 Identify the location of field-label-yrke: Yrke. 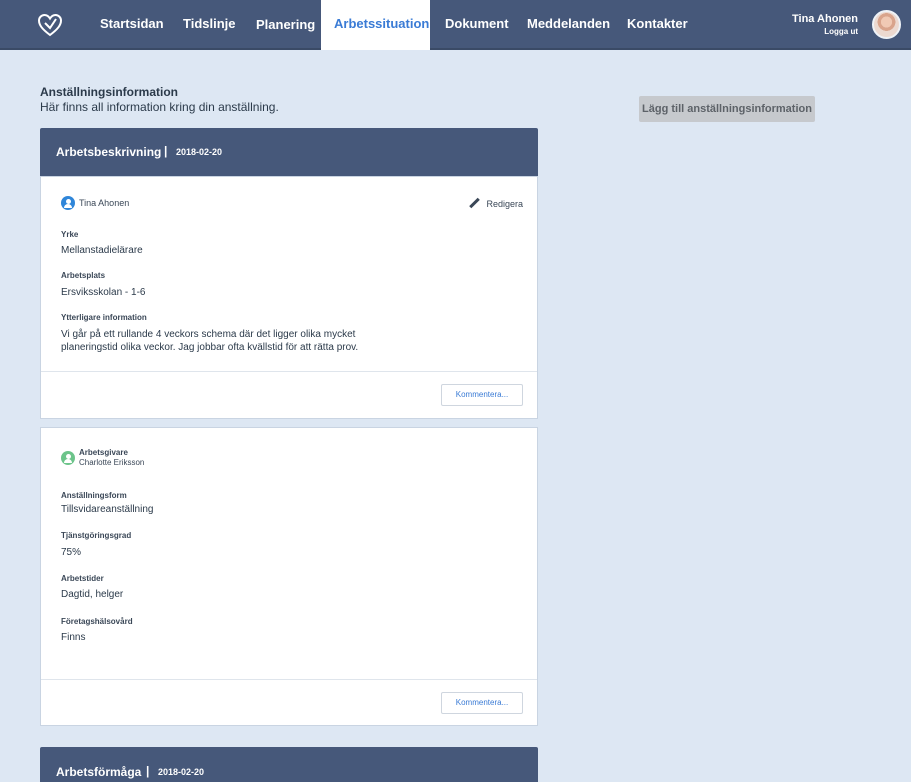
(70, 234).